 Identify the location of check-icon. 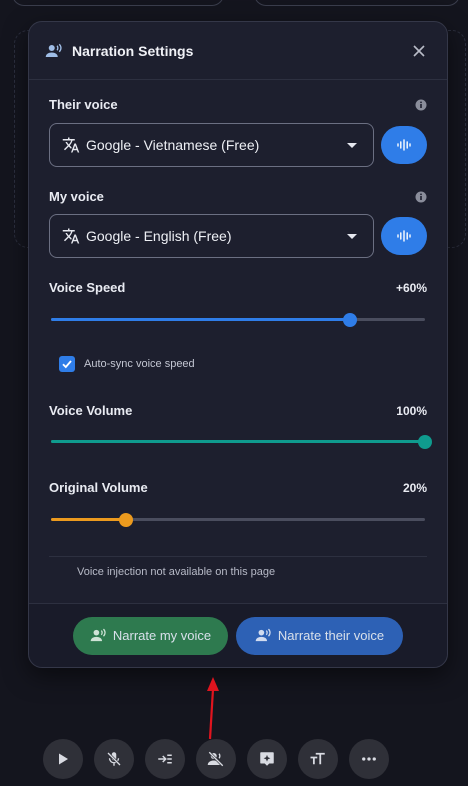
(67, 364).